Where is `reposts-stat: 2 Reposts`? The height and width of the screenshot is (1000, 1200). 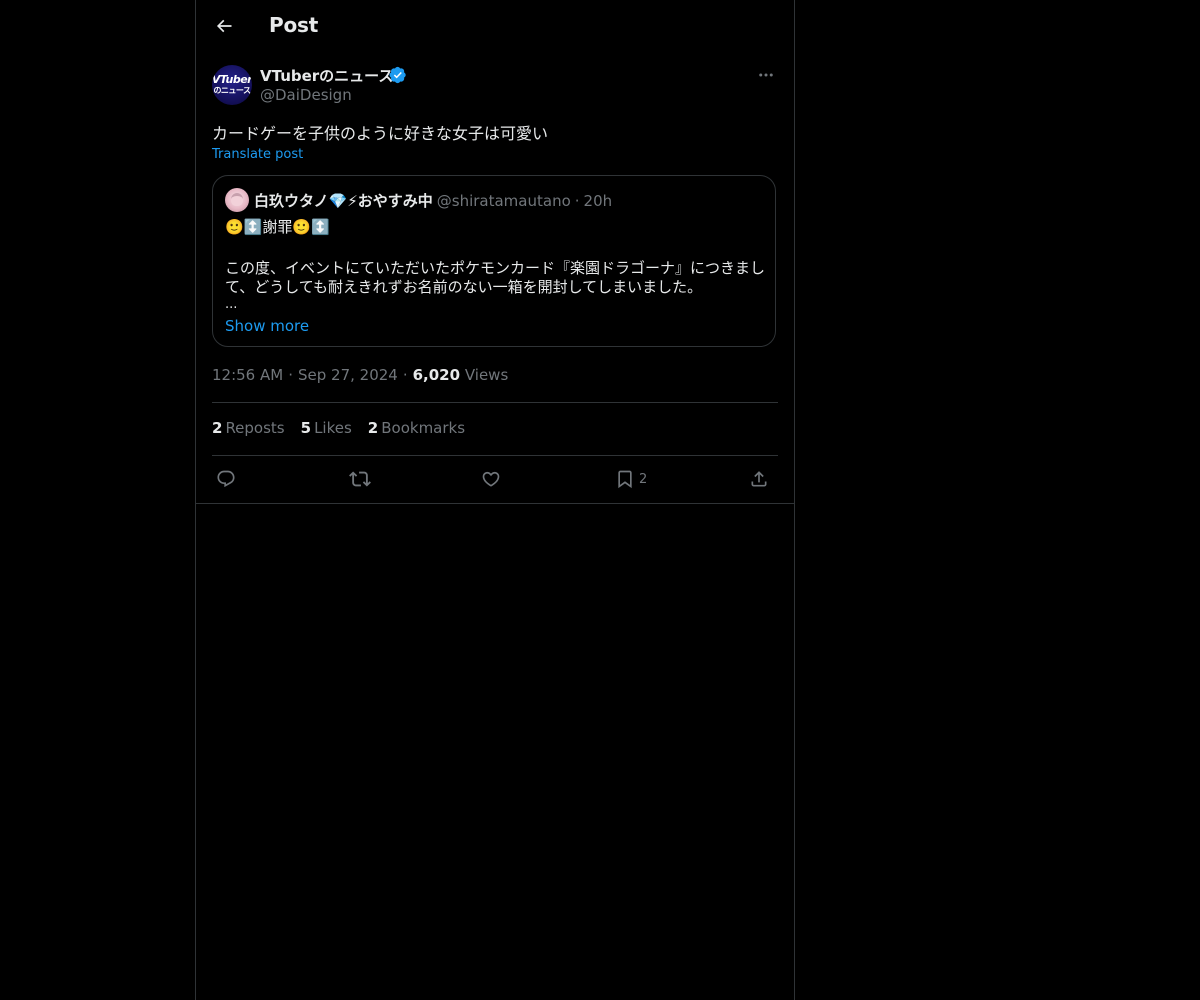
reposts-stat: 2 Reposts is located at coordinates (248, 428).